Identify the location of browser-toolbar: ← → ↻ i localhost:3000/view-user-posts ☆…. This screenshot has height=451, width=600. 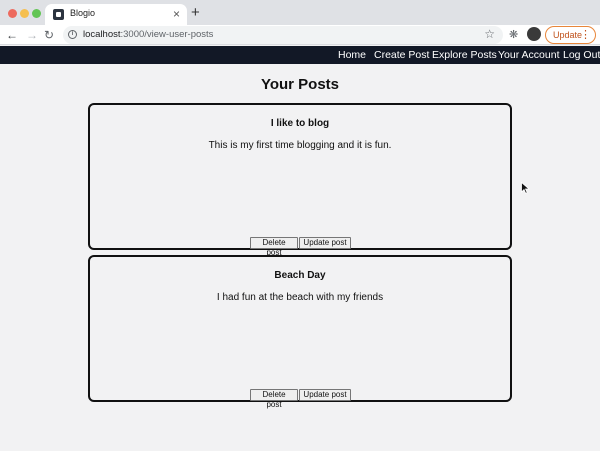
(300, 35).